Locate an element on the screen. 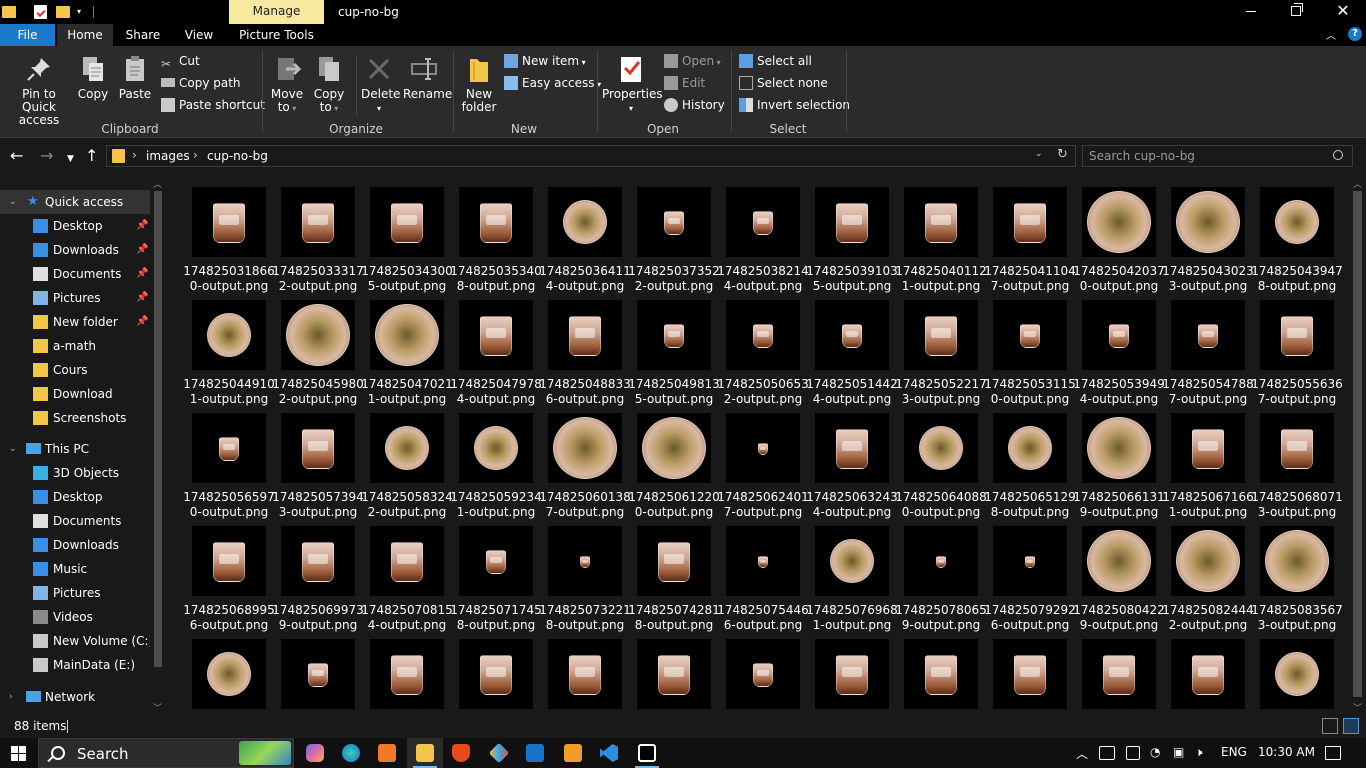 The image size is (1366, 768). invert-selection-button: Invert selection is located at coordinates (794, 105).